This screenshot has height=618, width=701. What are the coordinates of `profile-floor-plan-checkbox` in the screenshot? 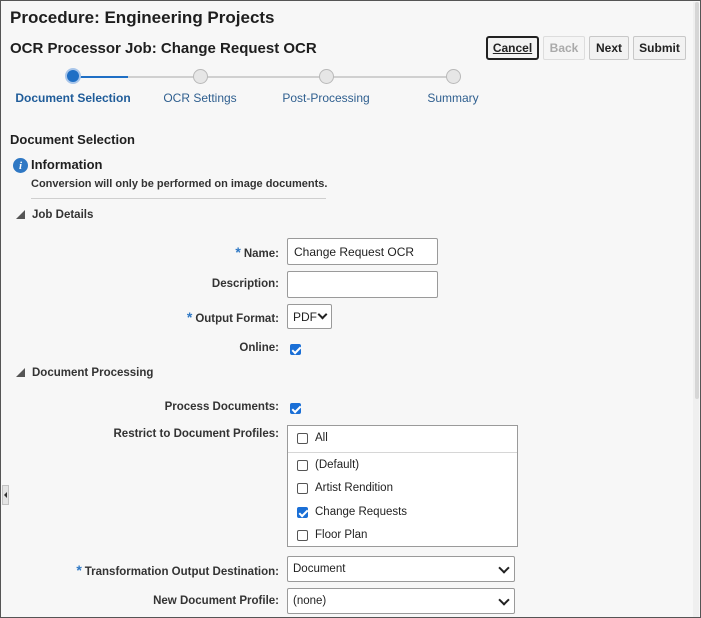 It's located at (302, 535).